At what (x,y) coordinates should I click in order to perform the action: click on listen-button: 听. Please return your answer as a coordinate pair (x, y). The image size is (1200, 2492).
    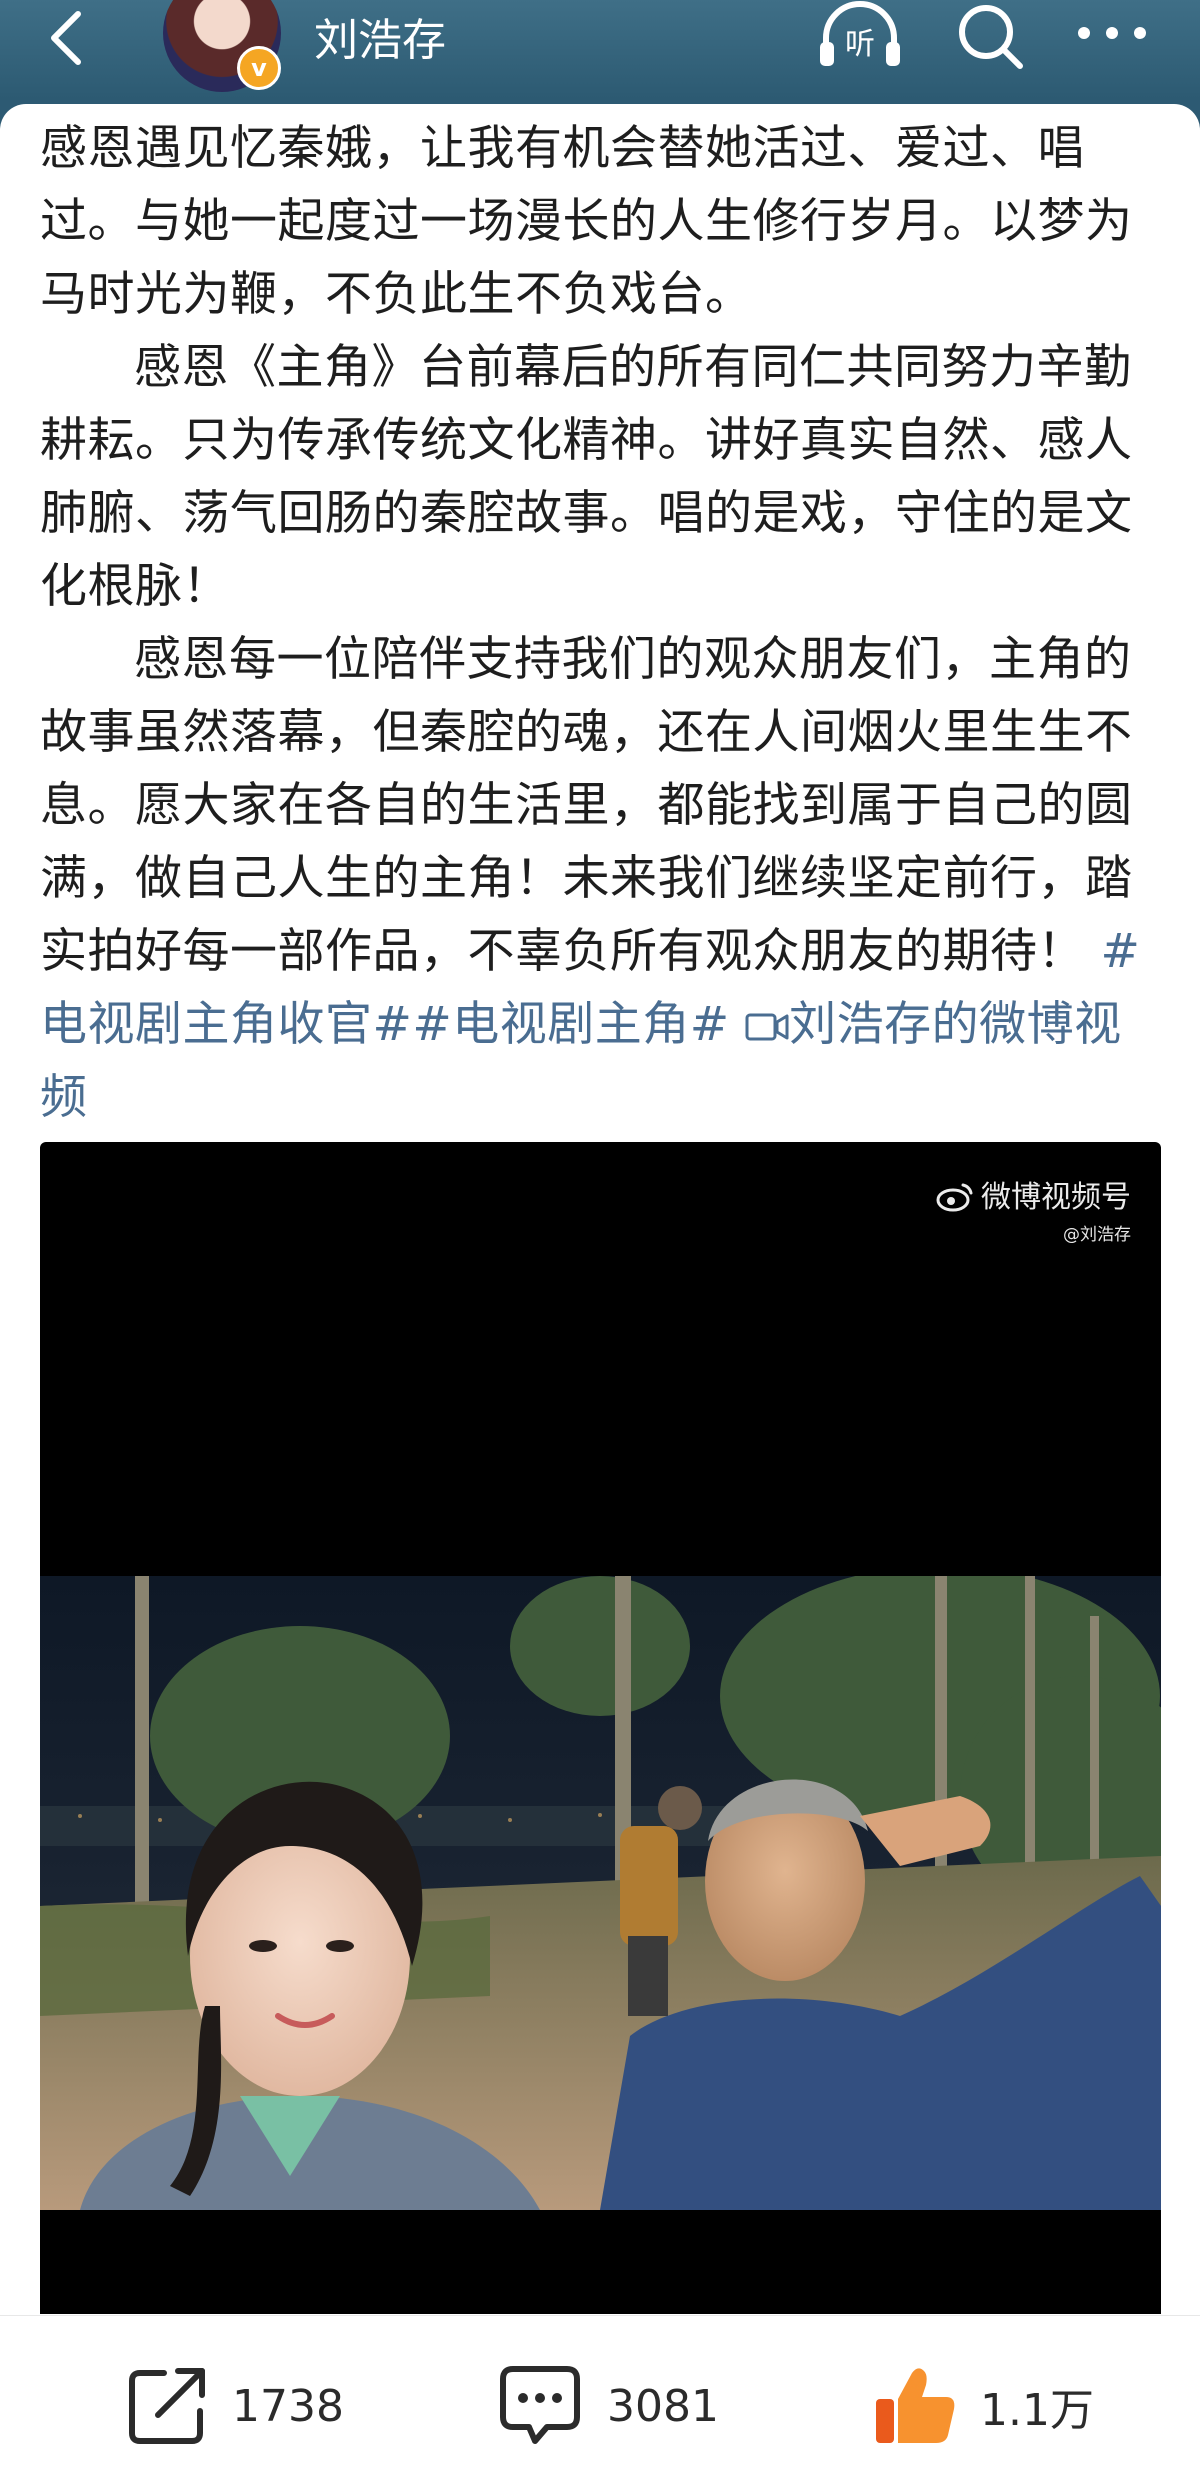
    Looking at the image, I should click on (860, 37).